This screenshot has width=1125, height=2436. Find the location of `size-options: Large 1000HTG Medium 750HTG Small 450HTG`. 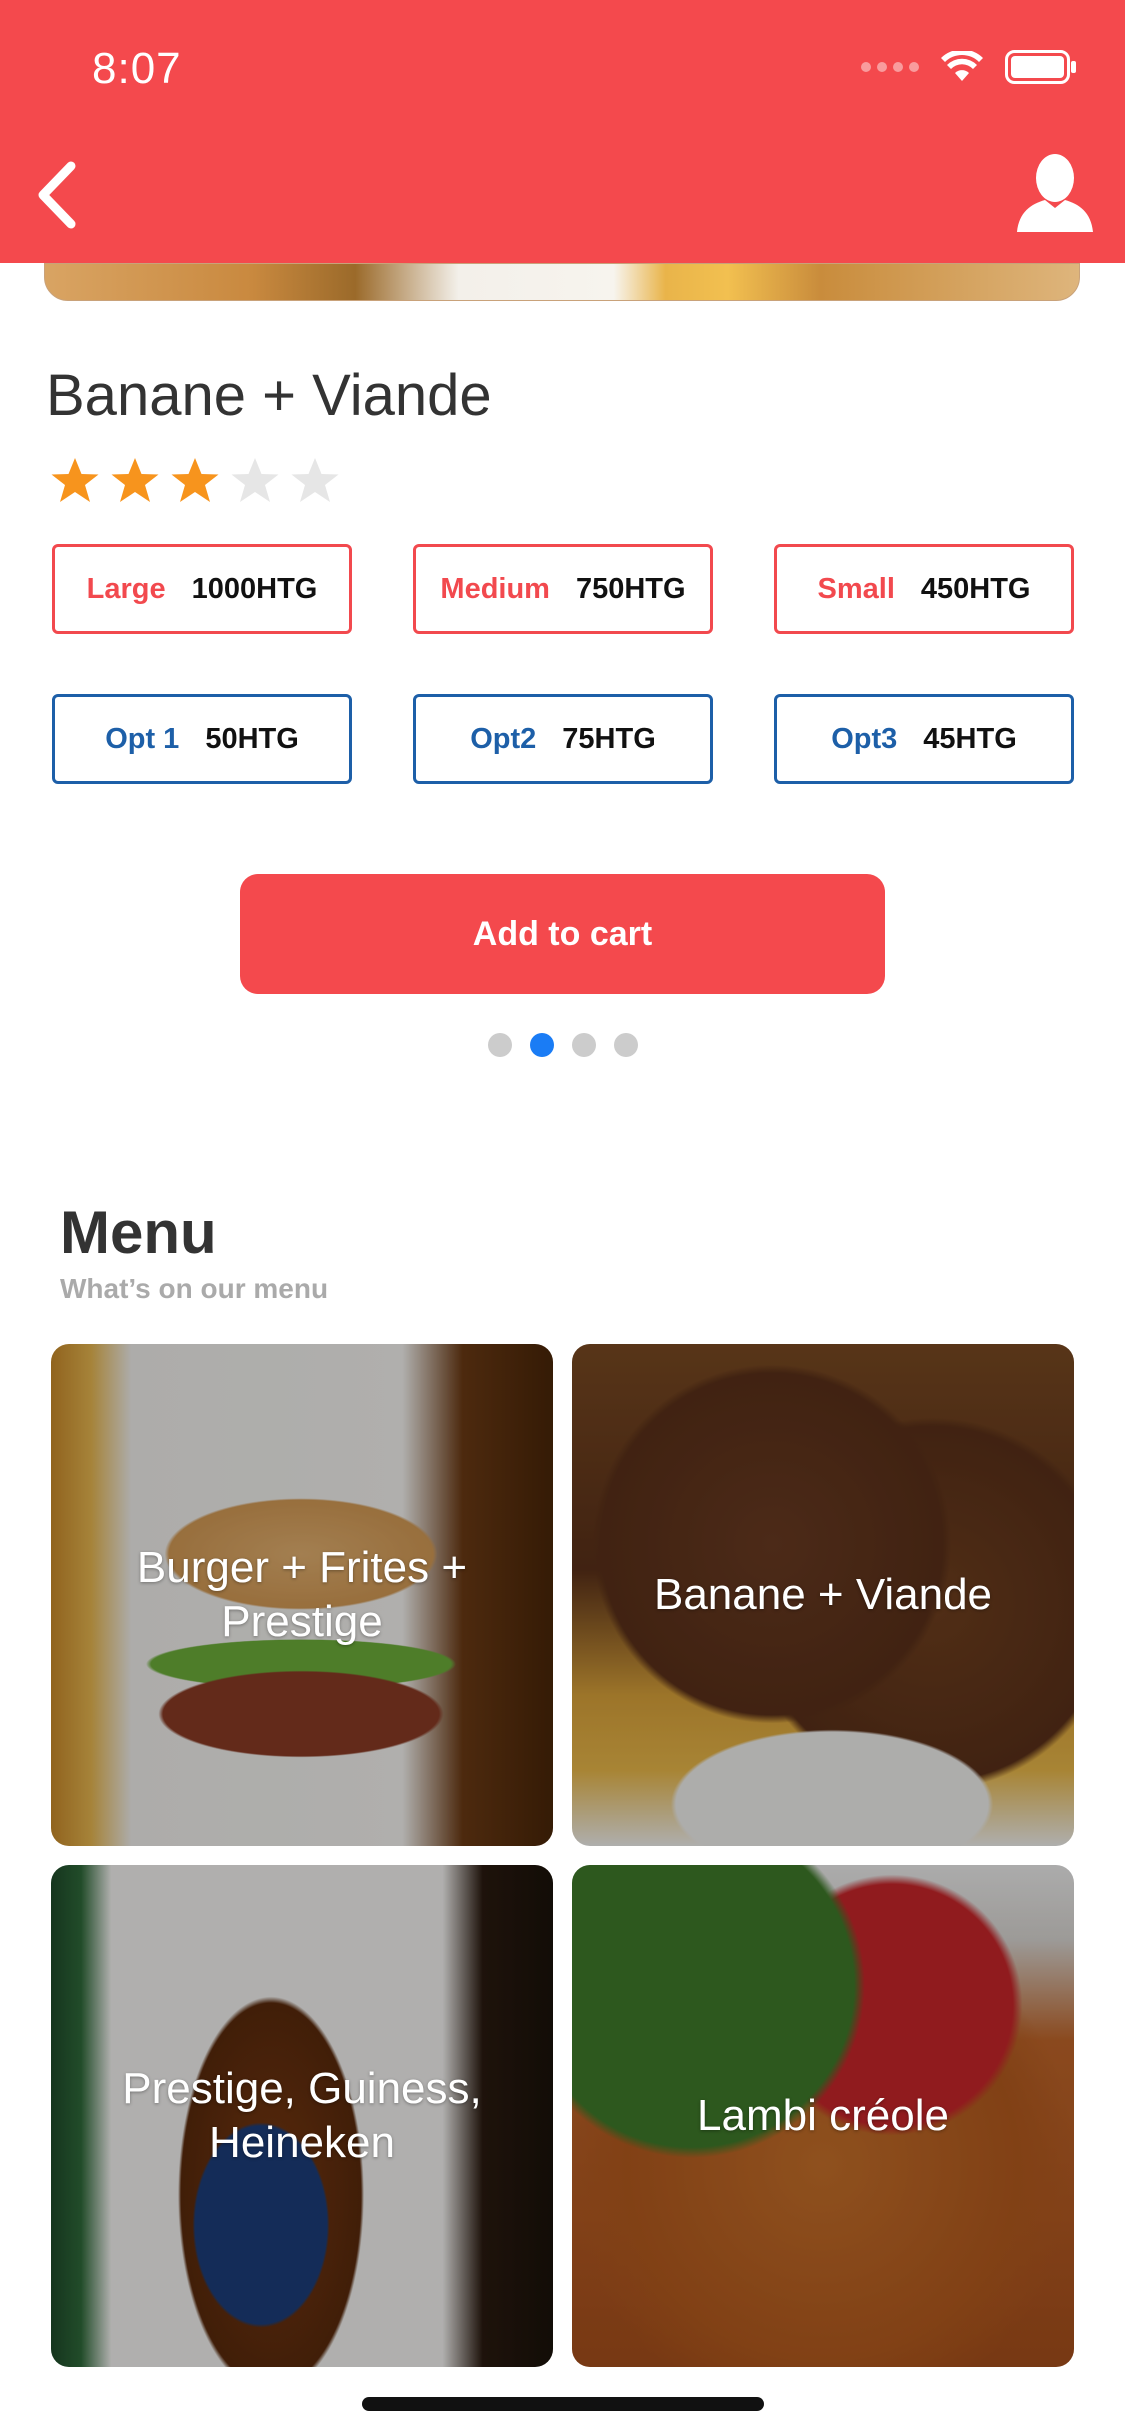

size-options: Large 1000HTG Medium 750HTG Small 450HTG is located at coordinates (563, 589).